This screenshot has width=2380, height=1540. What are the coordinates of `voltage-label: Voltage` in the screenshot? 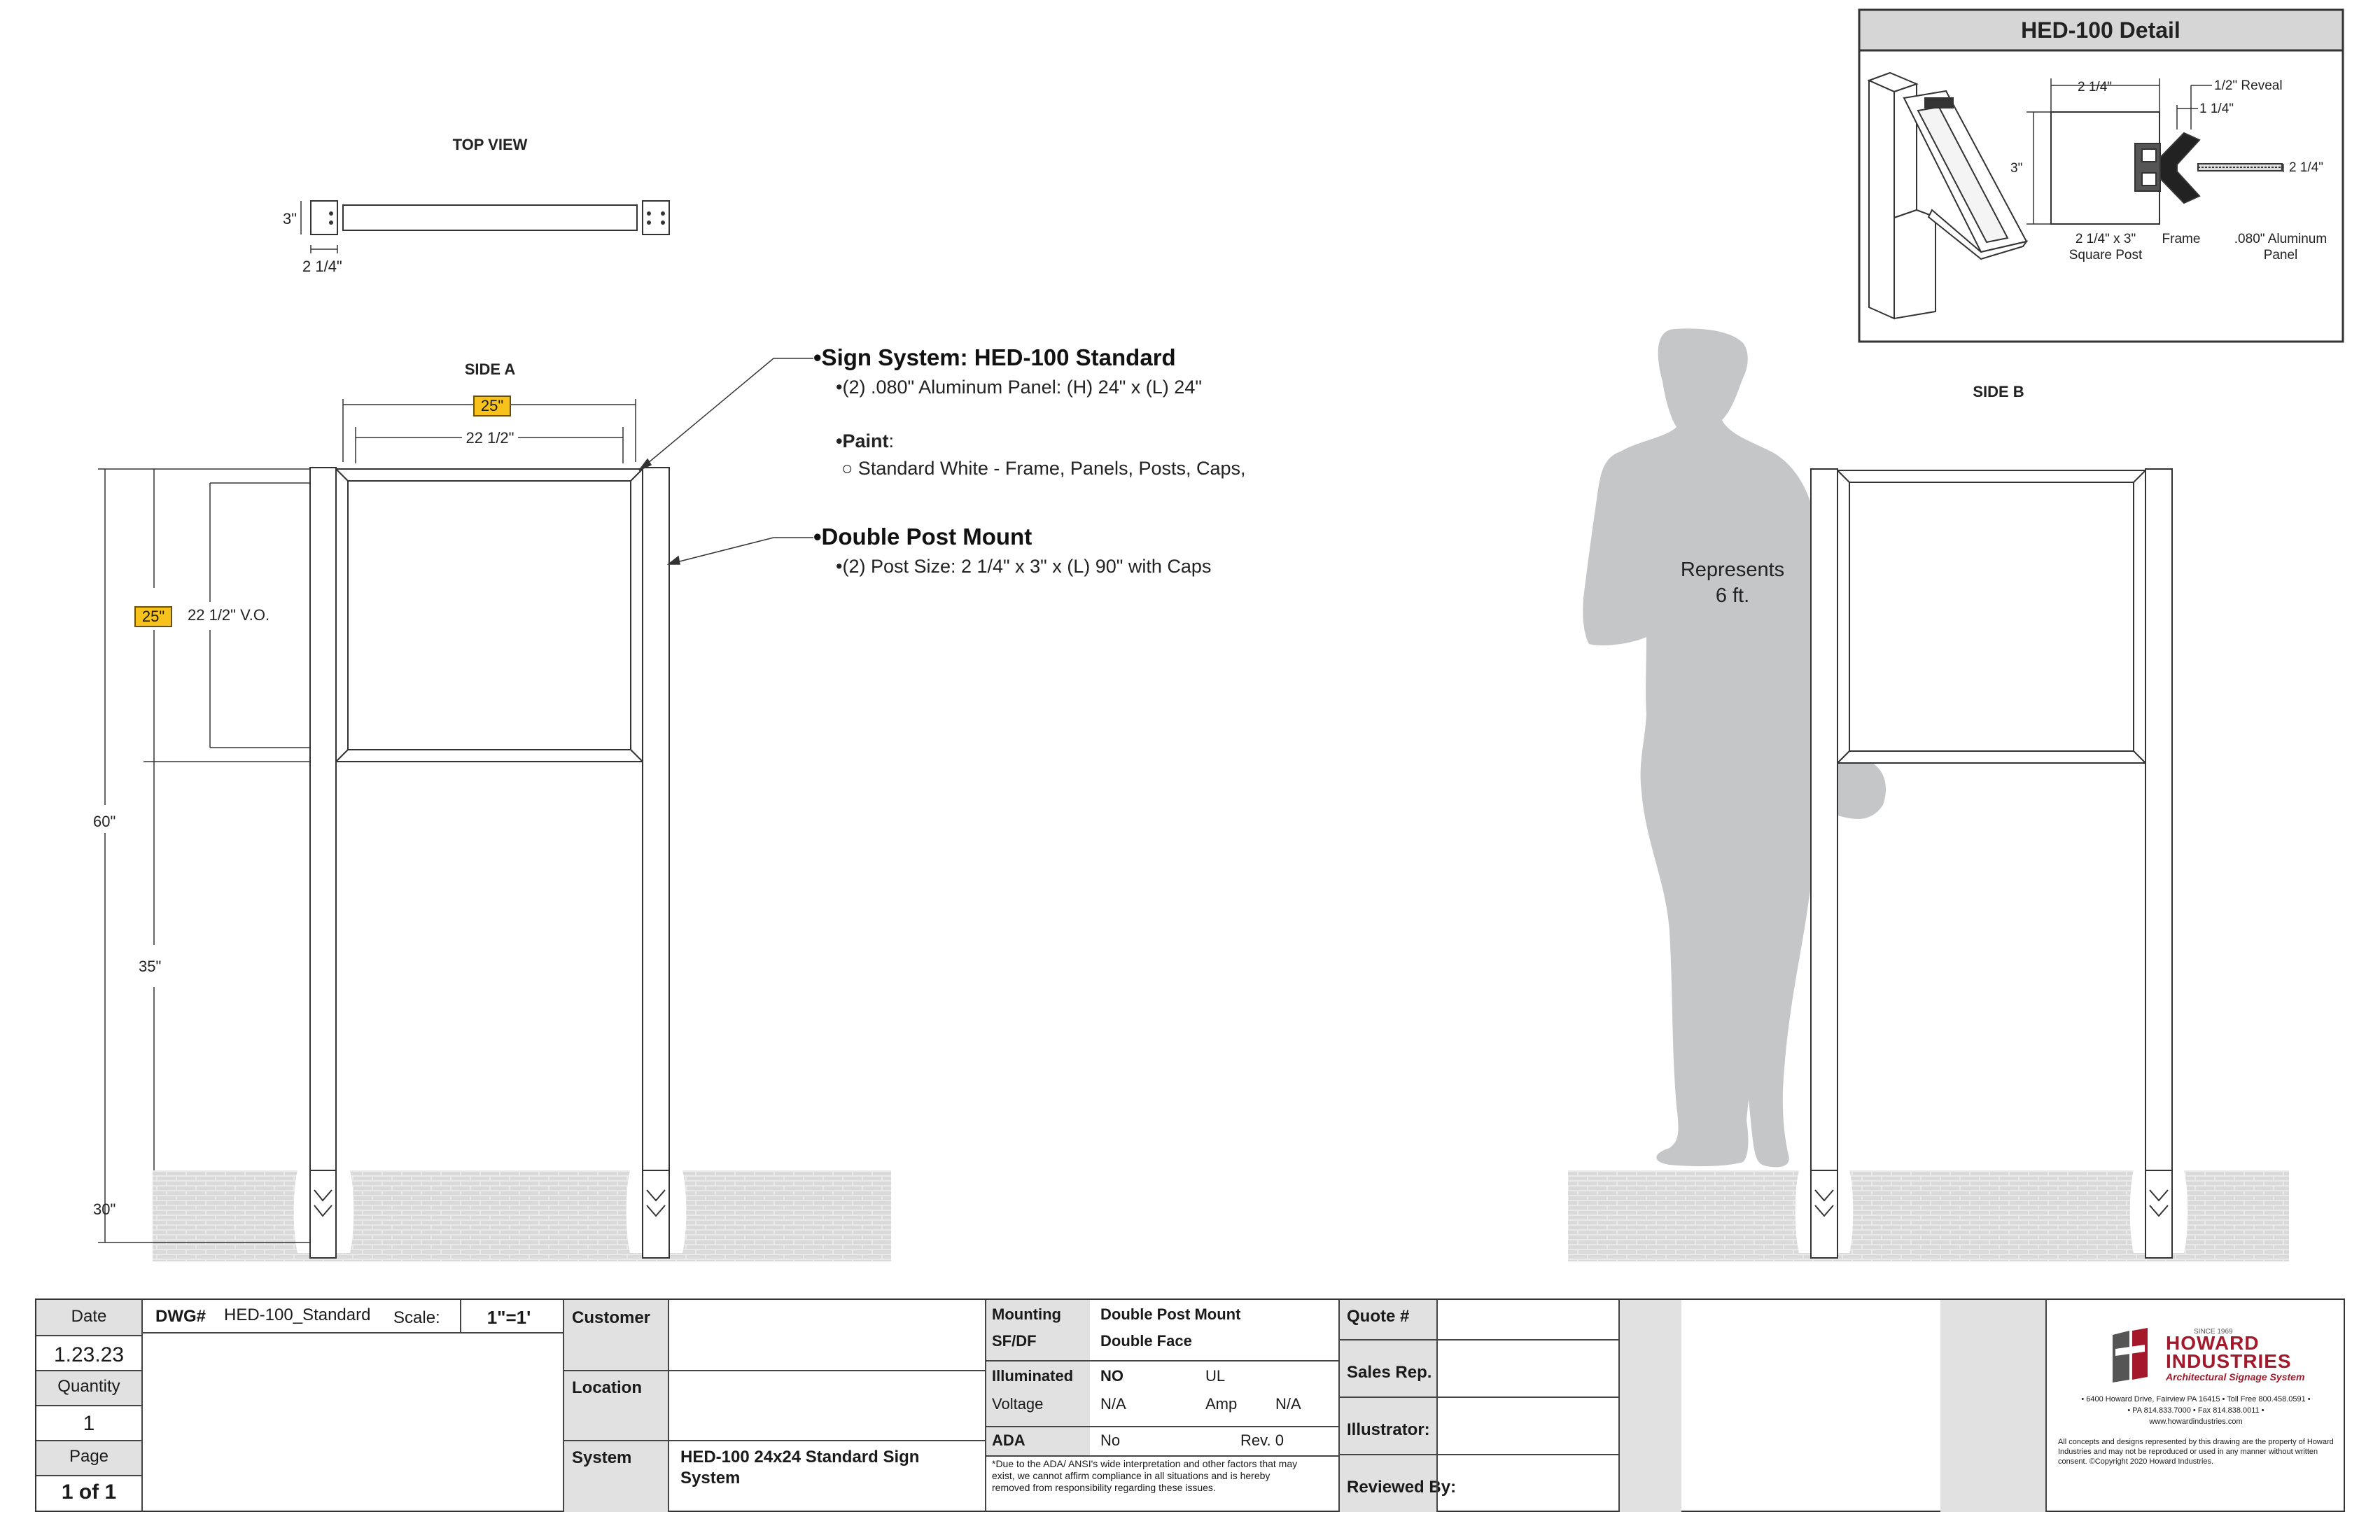 It's located at (1018, 1404).